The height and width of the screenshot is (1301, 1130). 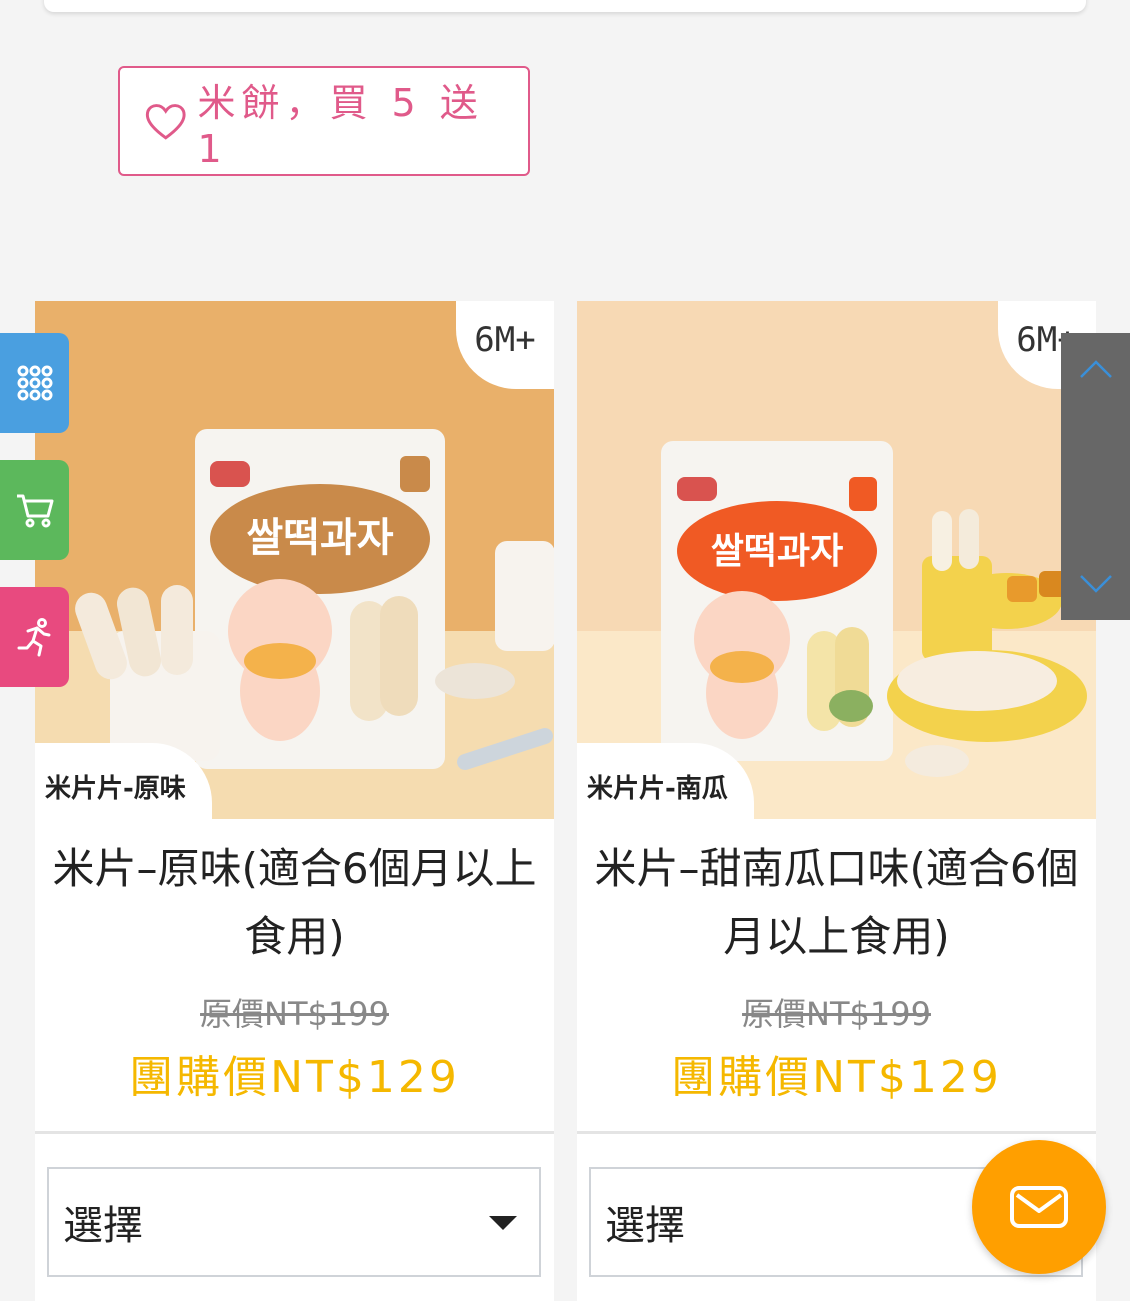 I want to click on cart-button, so click(x=34, y=510).